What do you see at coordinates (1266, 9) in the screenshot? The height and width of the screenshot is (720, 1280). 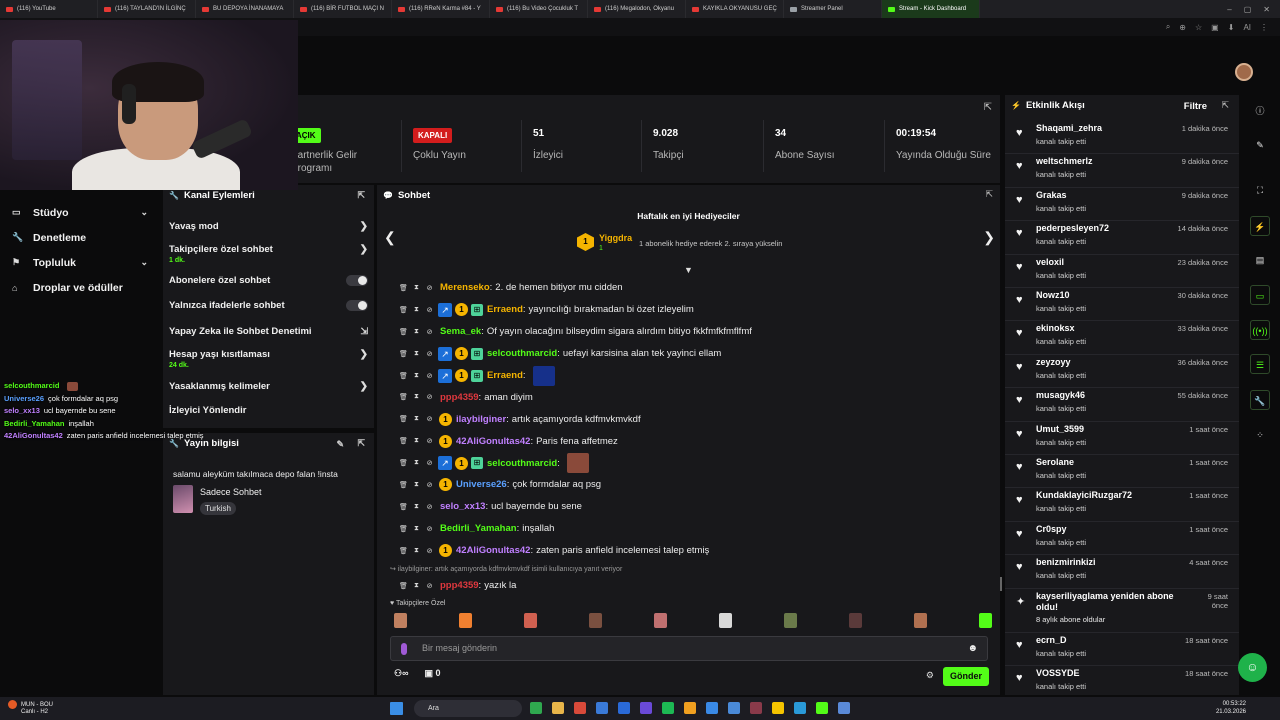 I see `close-icon: ✕` at bounding box center [1266, 9].